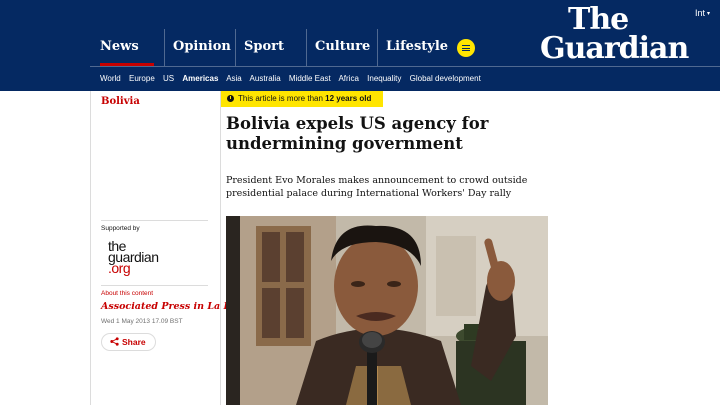 The width and height of the screenshot is (720, 405). I want to click on pillar-culture-label: Culture, so click(342, 46).